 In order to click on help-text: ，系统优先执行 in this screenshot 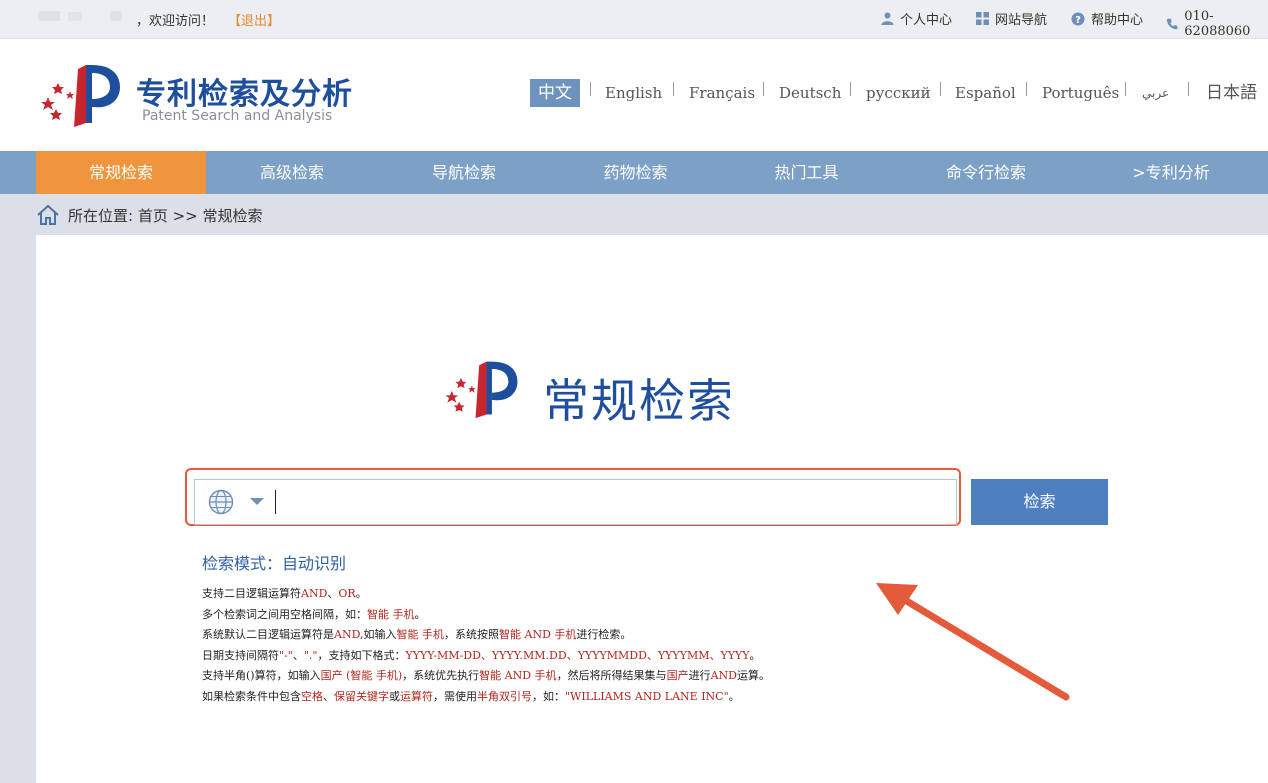, I will do `click(441, 675)`.